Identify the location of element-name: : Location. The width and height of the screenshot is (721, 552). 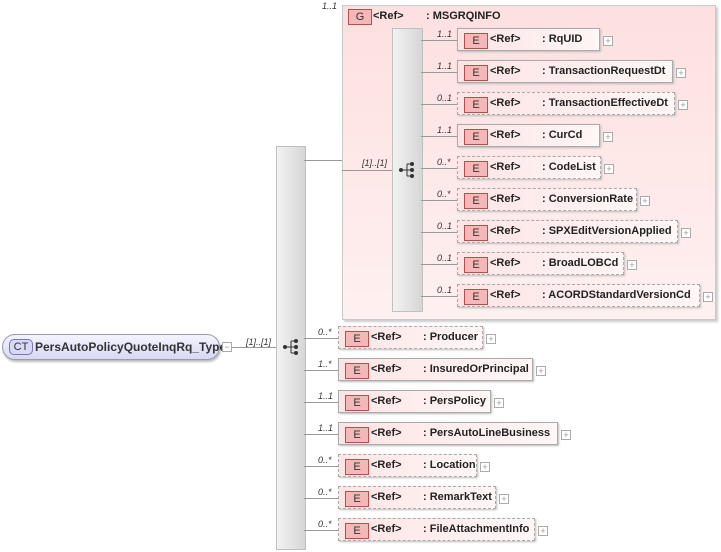
(449, 465).